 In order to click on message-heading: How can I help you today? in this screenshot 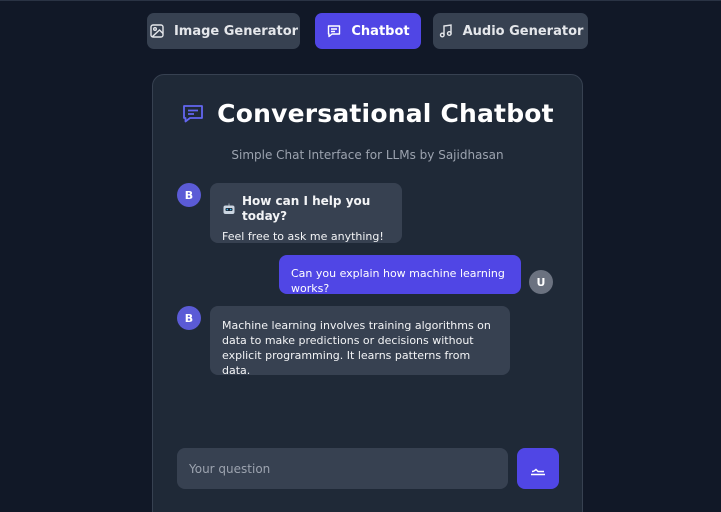, I will do `click(306, 209)`.